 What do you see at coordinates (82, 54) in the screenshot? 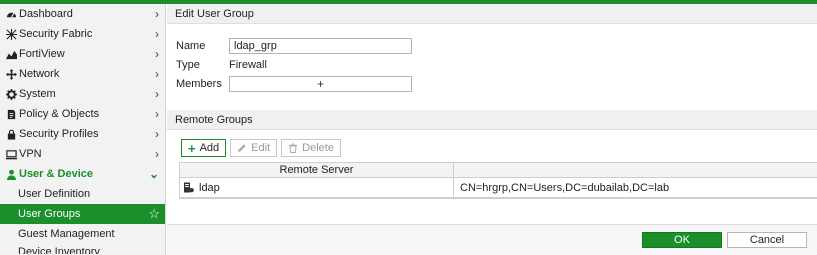
I see `sidebar-item-fortiview: FortiView ›` at bounding box center [82, 54].